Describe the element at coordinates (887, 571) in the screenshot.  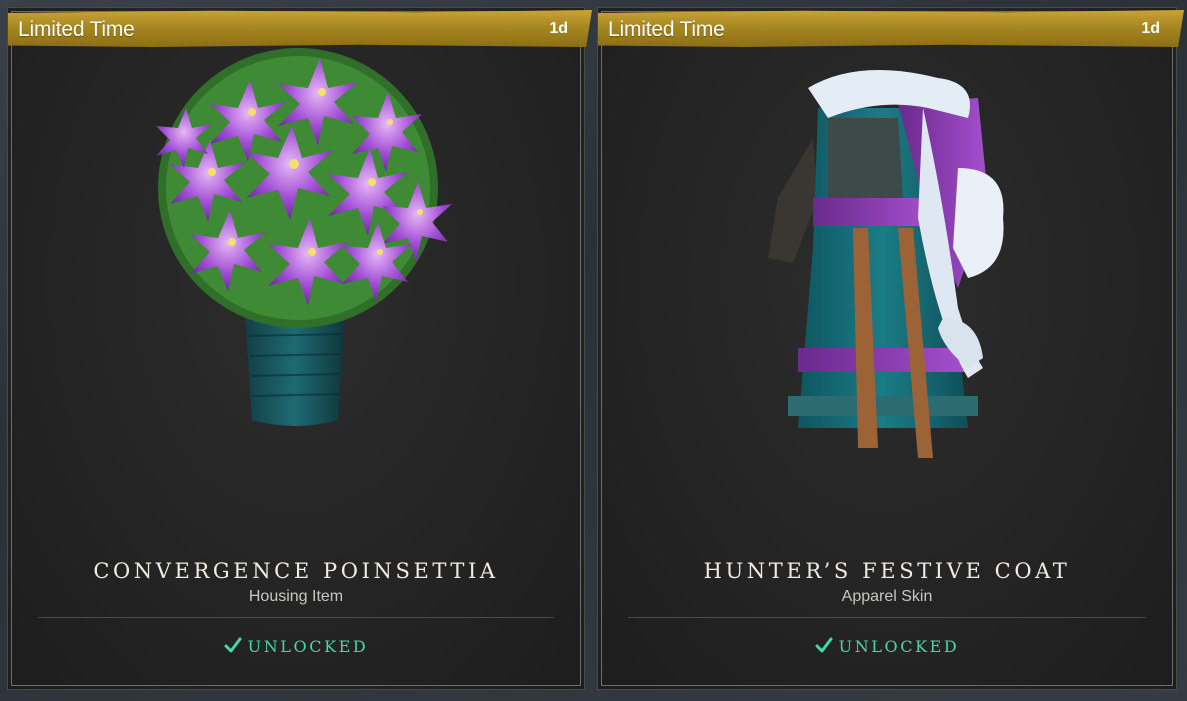
I see `item-name: HUNTER’S FESTIVE COAT` at that location.